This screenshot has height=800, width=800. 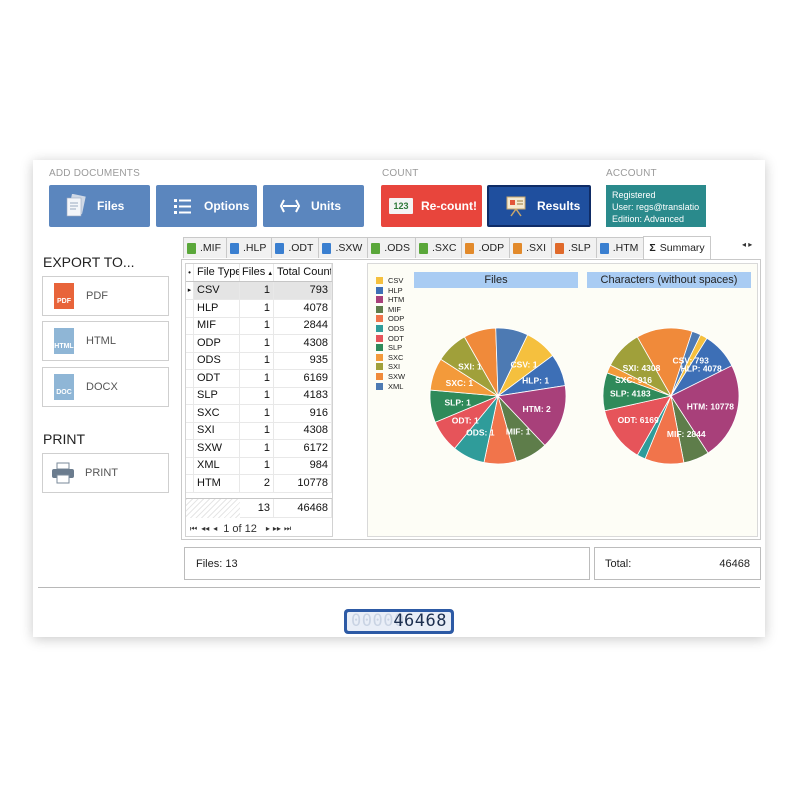 What do you see at coordinates (215, 528) in the screenshot?
I see `prev-record-icon: ◂` at bounding box center [215, 528].